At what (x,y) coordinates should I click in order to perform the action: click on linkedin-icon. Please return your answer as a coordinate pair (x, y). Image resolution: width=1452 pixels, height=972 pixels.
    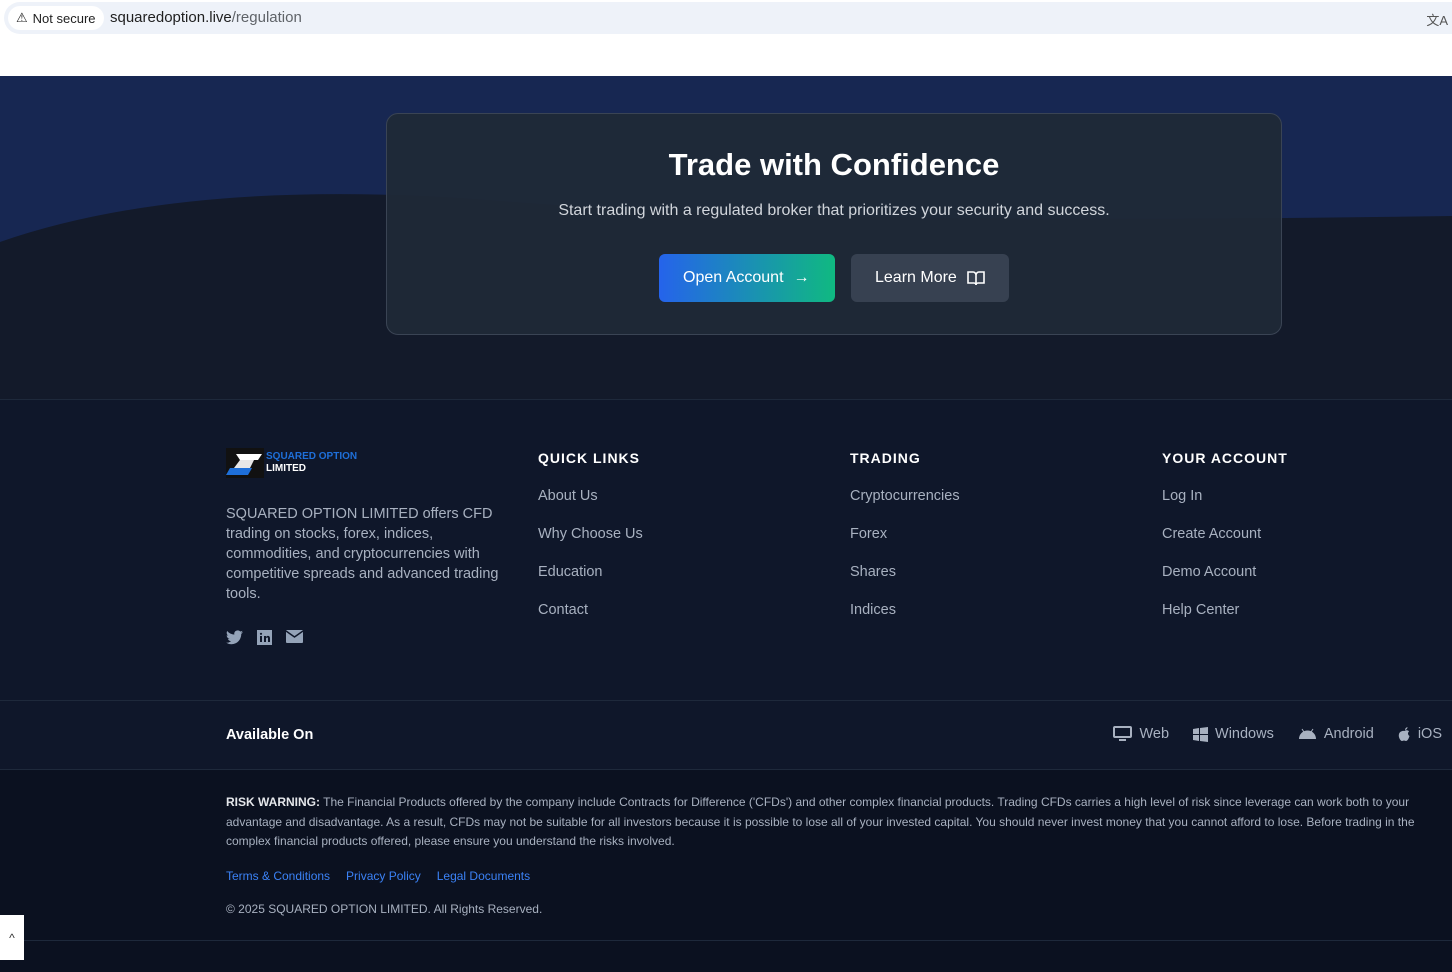
    Looking at the image, I should click on (264, 637).